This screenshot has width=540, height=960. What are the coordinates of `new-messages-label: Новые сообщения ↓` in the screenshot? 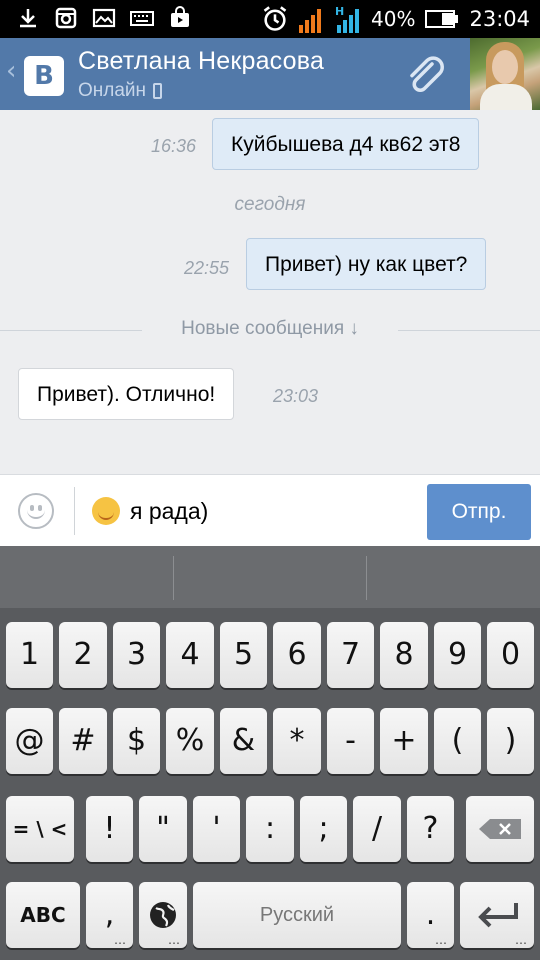 It's located at (270, 328).